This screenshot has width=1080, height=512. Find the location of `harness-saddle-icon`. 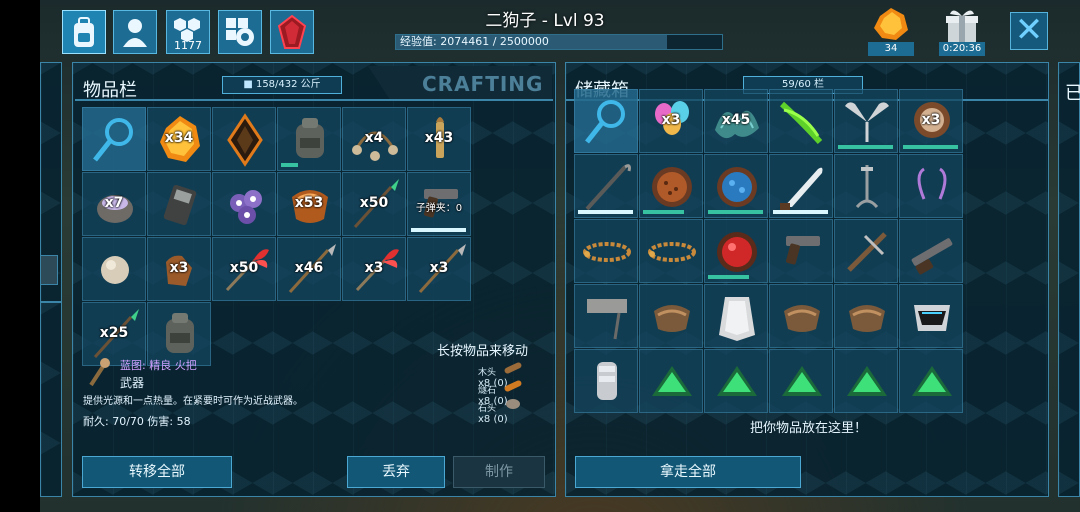

harness-saddle-icon is located at coordinates (802, 318).